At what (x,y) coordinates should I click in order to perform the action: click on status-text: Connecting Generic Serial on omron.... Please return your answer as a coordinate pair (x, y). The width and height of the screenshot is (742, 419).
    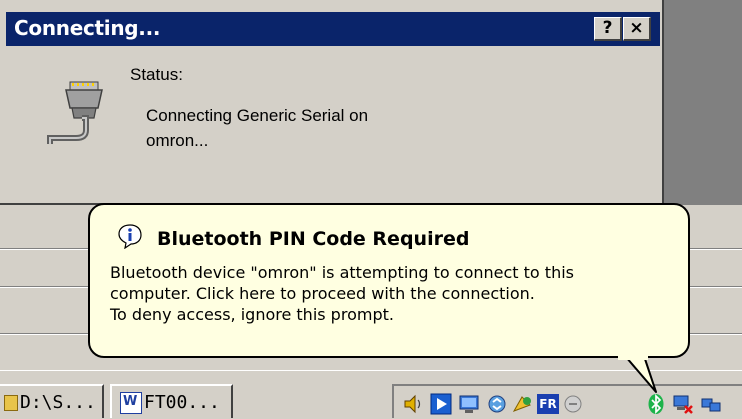
    Looking at the image, I should click on (311, 128).